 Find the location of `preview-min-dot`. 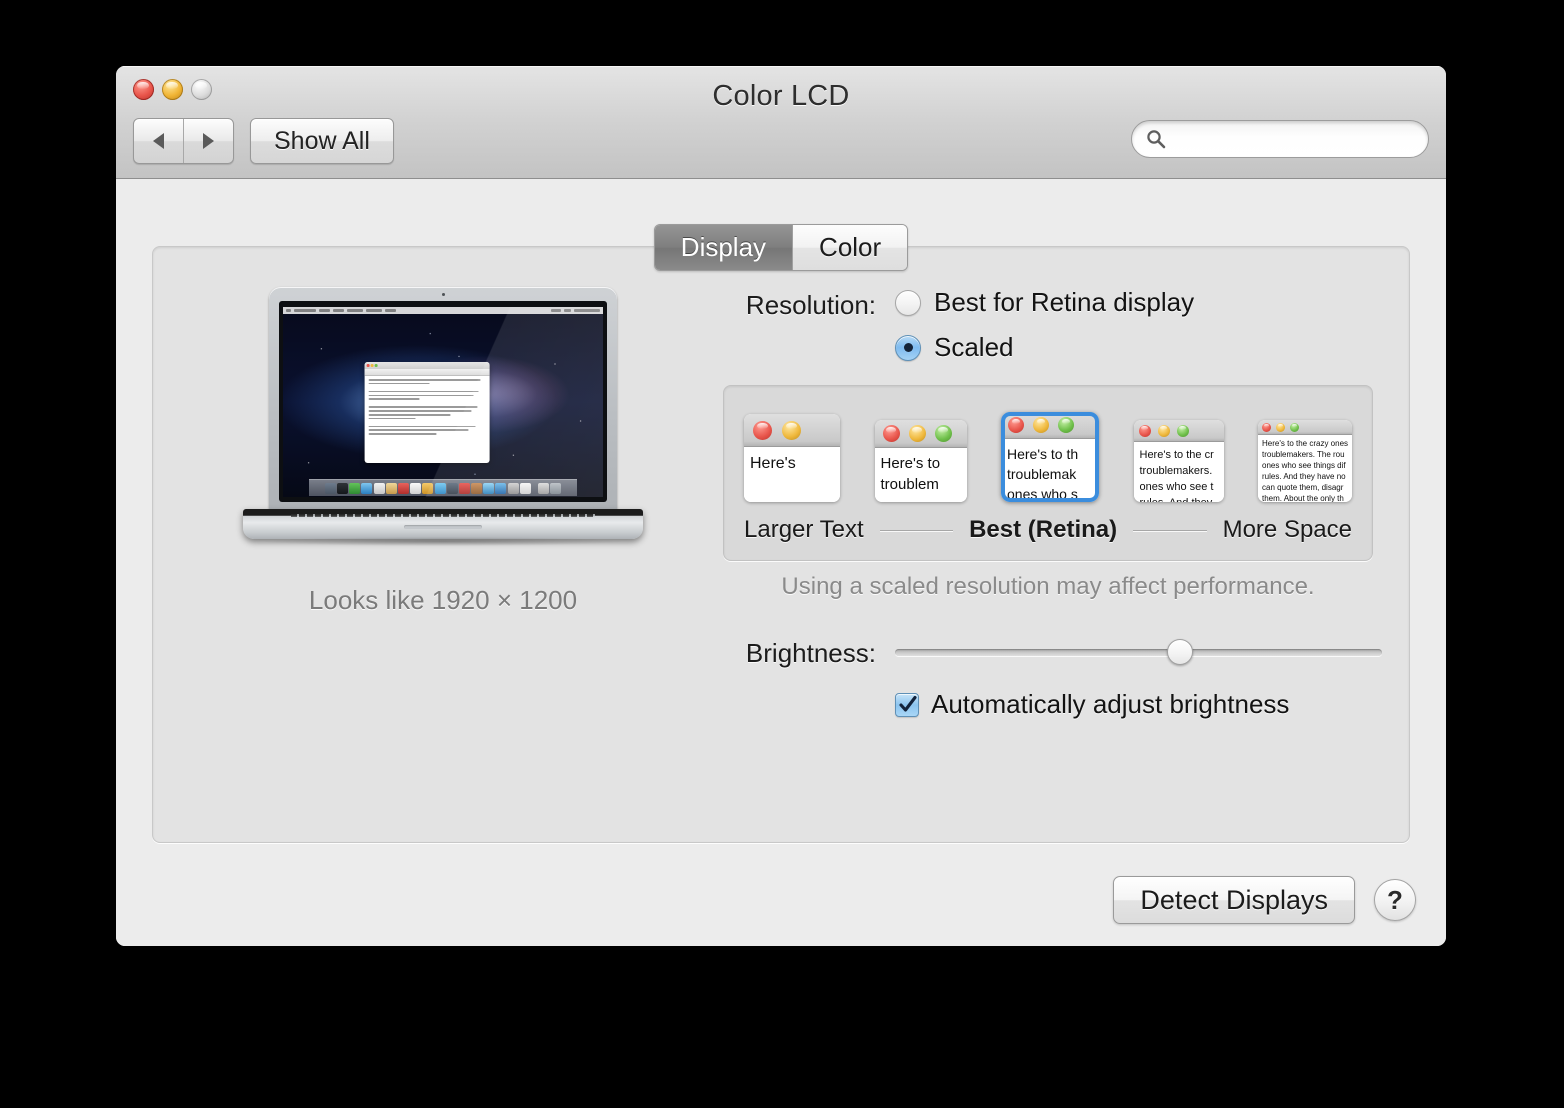

preview-min-dot is located at coordinates (372, 365).